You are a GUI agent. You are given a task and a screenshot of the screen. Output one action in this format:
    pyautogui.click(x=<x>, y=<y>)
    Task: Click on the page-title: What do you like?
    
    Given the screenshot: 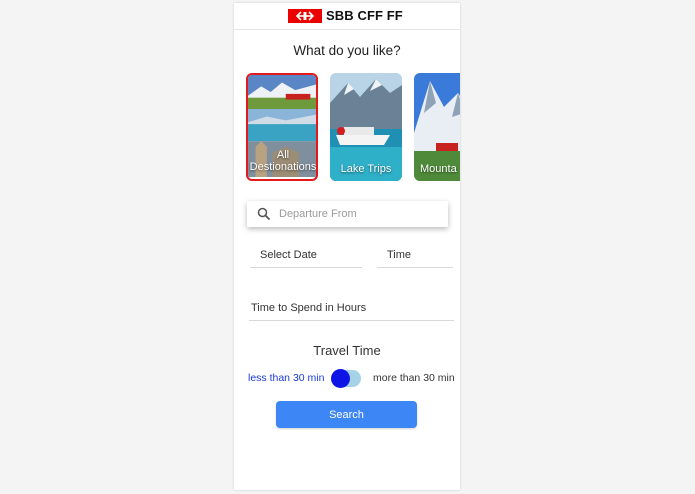 What is the action you would take?
    pyautogui.click(x=347, y=50)
    